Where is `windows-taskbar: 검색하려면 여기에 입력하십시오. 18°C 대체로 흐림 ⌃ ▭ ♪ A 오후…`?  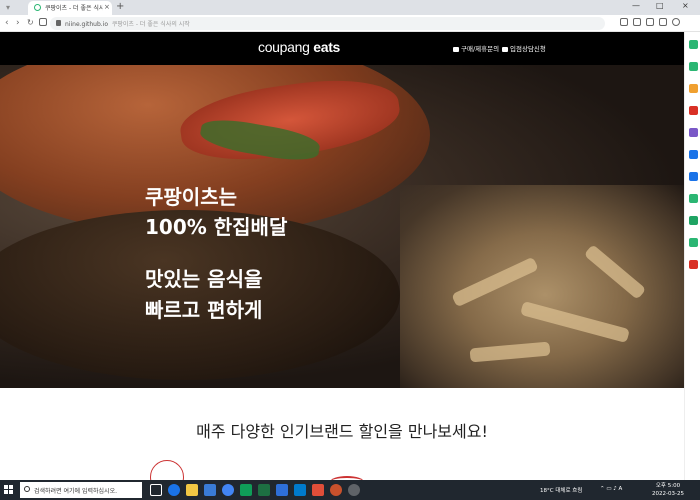 windows-taskbar: 검색하려면 여기에 입력하십시오. 18°C 대체로 흐림 ⌃ ▭ ♪ A 오후… is located at coordinates (350, 490).